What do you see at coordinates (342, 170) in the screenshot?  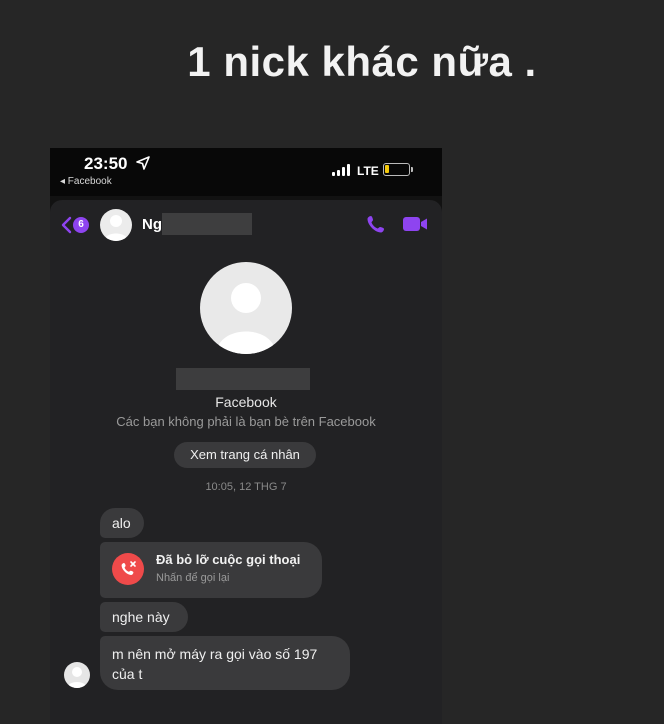 I see `signal-bars-icon` at bounding box center [342, 170].